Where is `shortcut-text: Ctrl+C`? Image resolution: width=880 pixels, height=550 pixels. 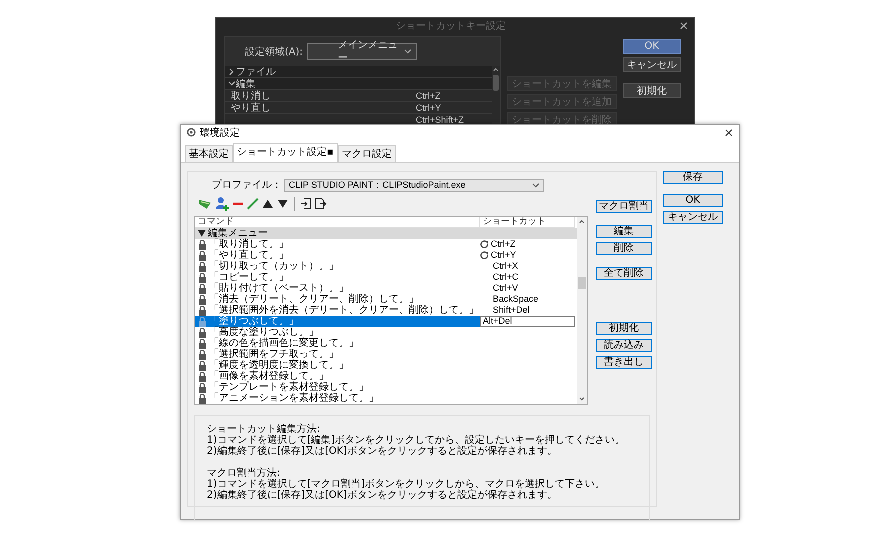
shortcut-text: Ctrl+C is located at coordinates (506, 277).